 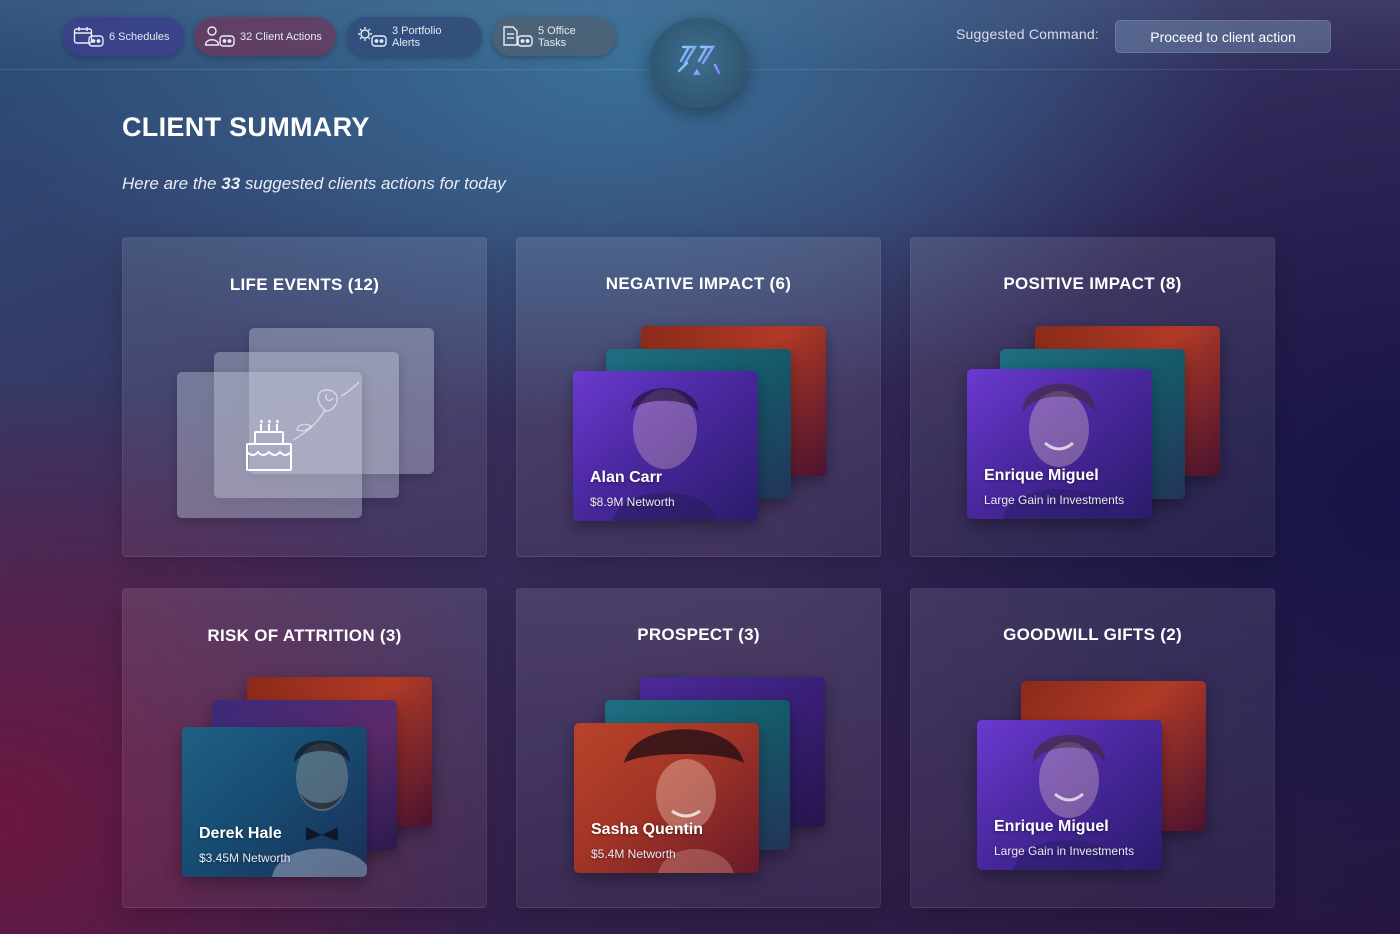 What do you see at coordinates (633, 854) in the screenshot?
I see `client-networth: $5.4M Networth` at bounding box center [633, 854].